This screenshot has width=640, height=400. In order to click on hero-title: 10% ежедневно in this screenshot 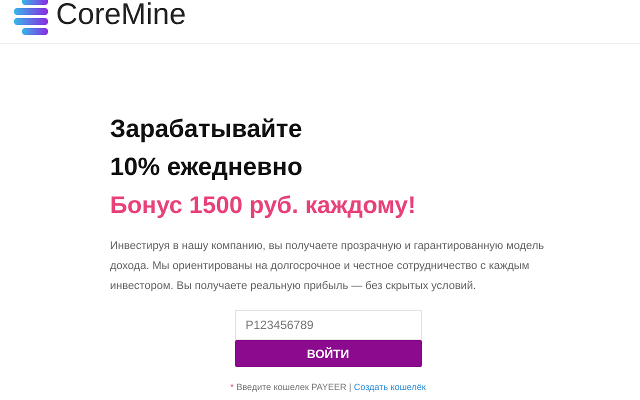, I will do `click(207, 167)`.